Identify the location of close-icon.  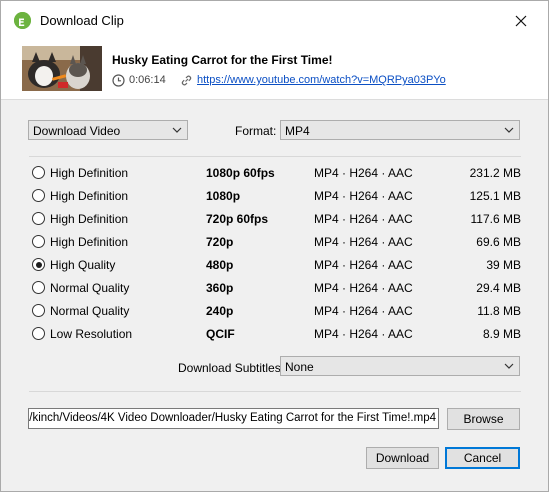
(521, 21).